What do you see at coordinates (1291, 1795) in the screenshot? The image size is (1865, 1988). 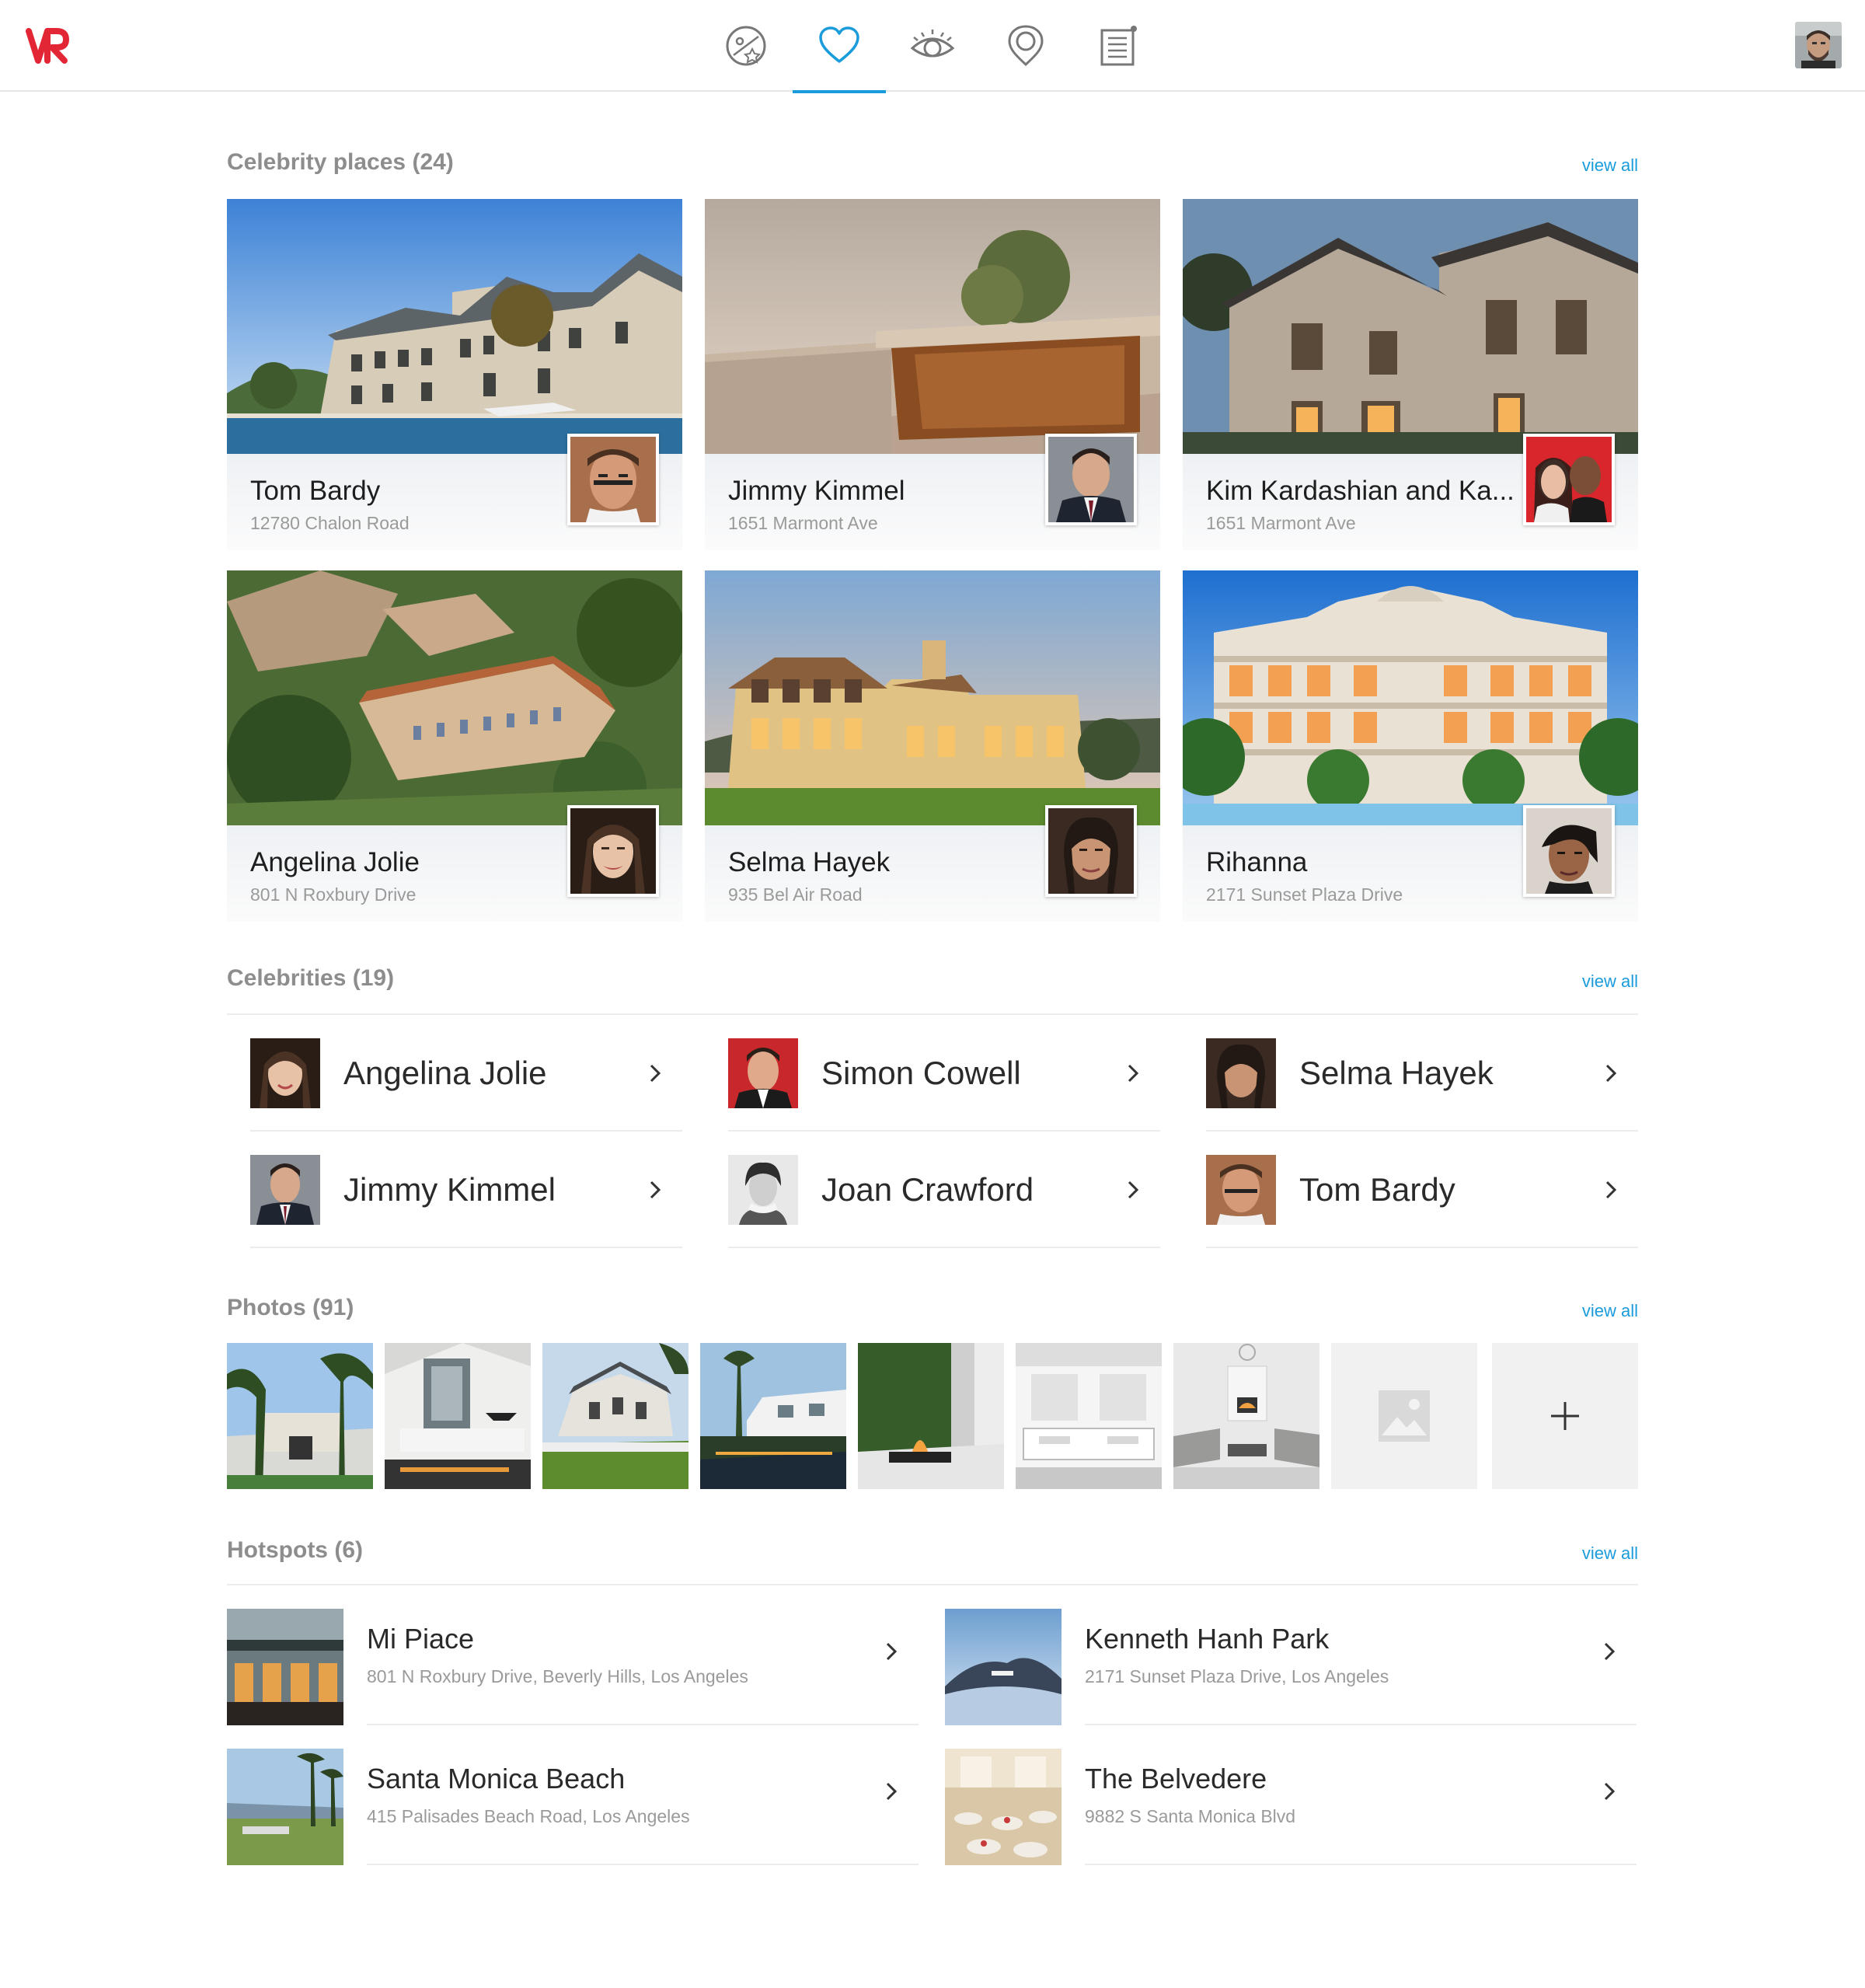 I see `hotspot-list-item: The Belvedere 9882 S Santa Monica Blvd` at bounding box center [1291, 1795].